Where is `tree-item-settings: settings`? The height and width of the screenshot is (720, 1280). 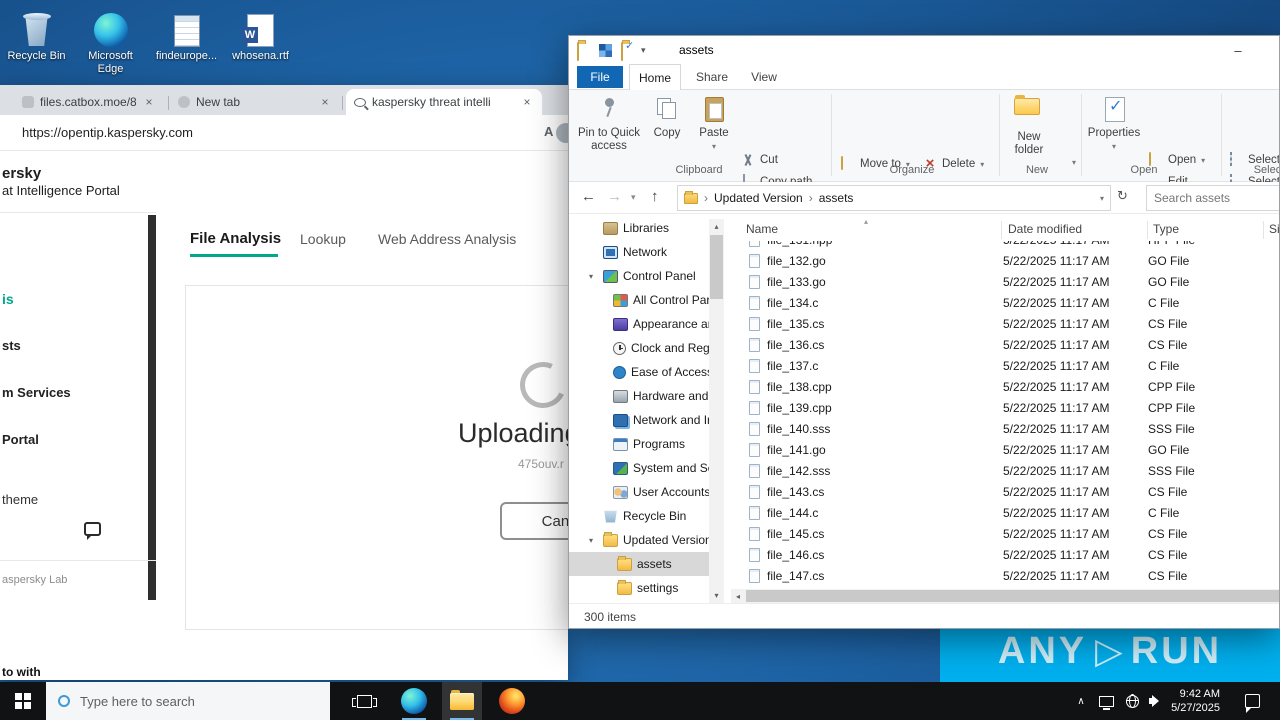
tree-item-settings: settings is located at coordinates (639, 588).